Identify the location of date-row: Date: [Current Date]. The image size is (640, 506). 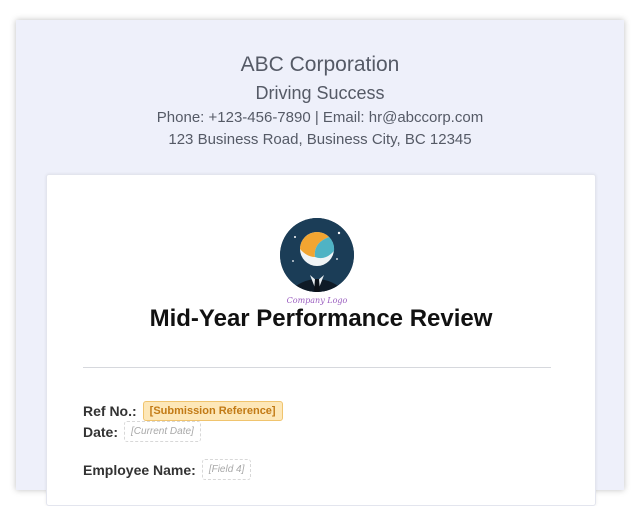
(142, 431).